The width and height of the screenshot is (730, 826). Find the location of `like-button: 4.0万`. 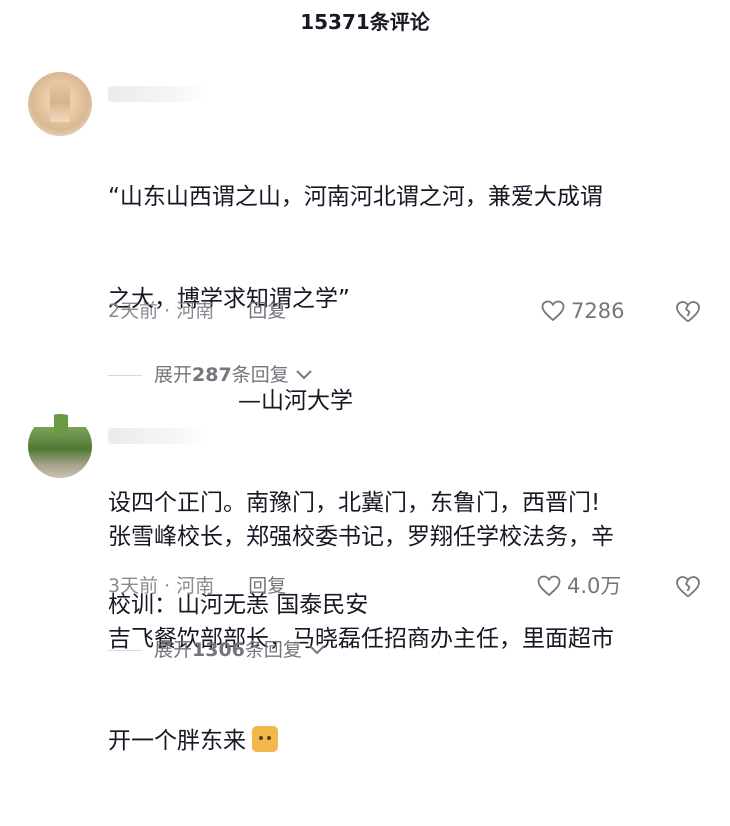

like-button: 4.0万 is located at coordinates (579, 586).